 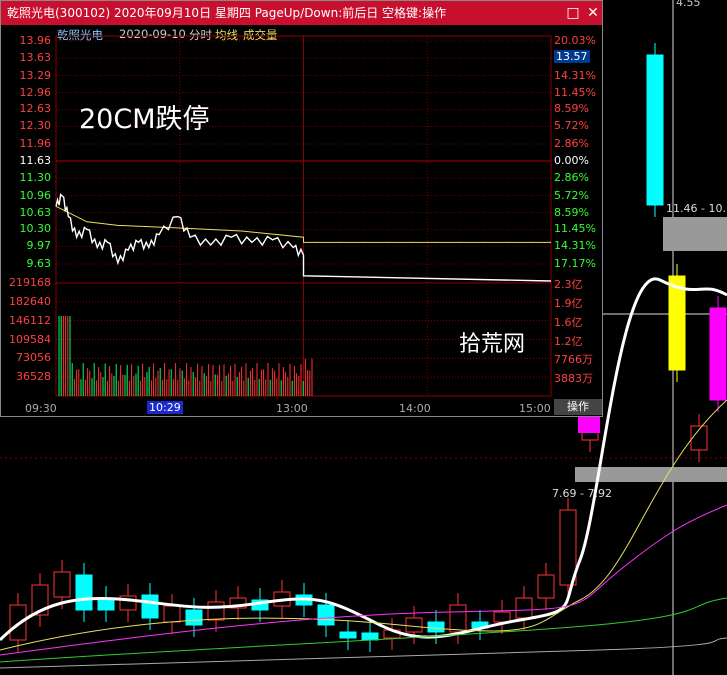 I want to click on bg-range-high-label: 11.46 - 10., so click(x=696, y=208).